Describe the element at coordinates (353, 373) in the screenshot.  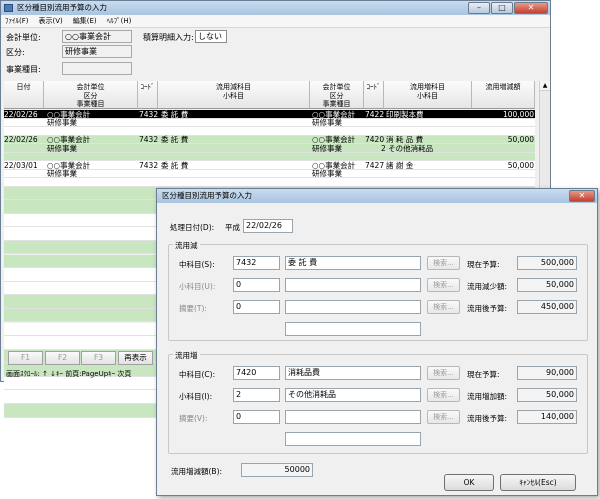
I see `inc-chu-name-field: 消耗品費` at that location.